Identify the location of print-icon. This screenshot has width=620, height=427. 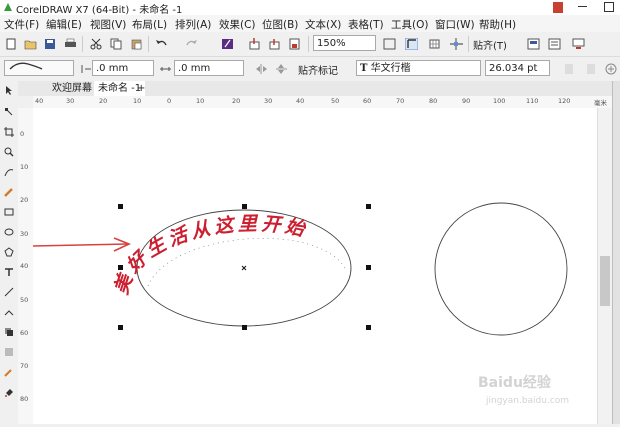
(70, 44).